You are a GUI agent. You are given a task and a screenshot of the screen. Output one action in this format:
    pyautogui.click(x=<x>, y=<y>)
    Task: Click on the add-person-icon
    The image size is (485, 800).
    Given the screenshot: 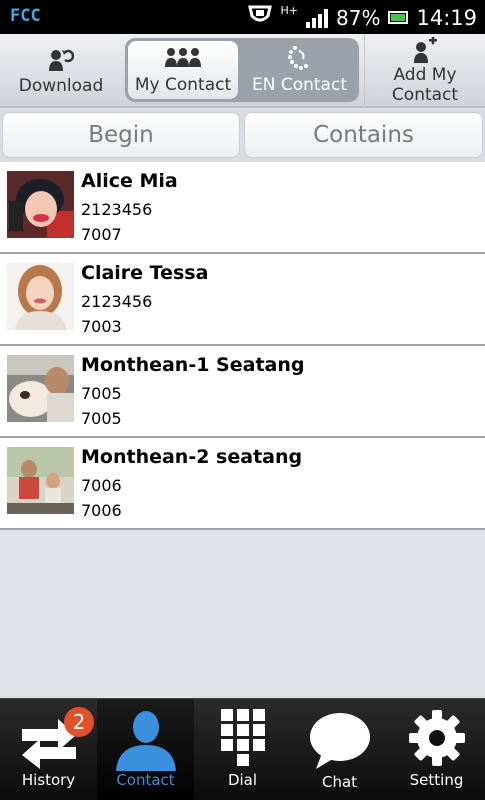 What is the action you would take?
    pyautogui.click(x=425, y=50)
    